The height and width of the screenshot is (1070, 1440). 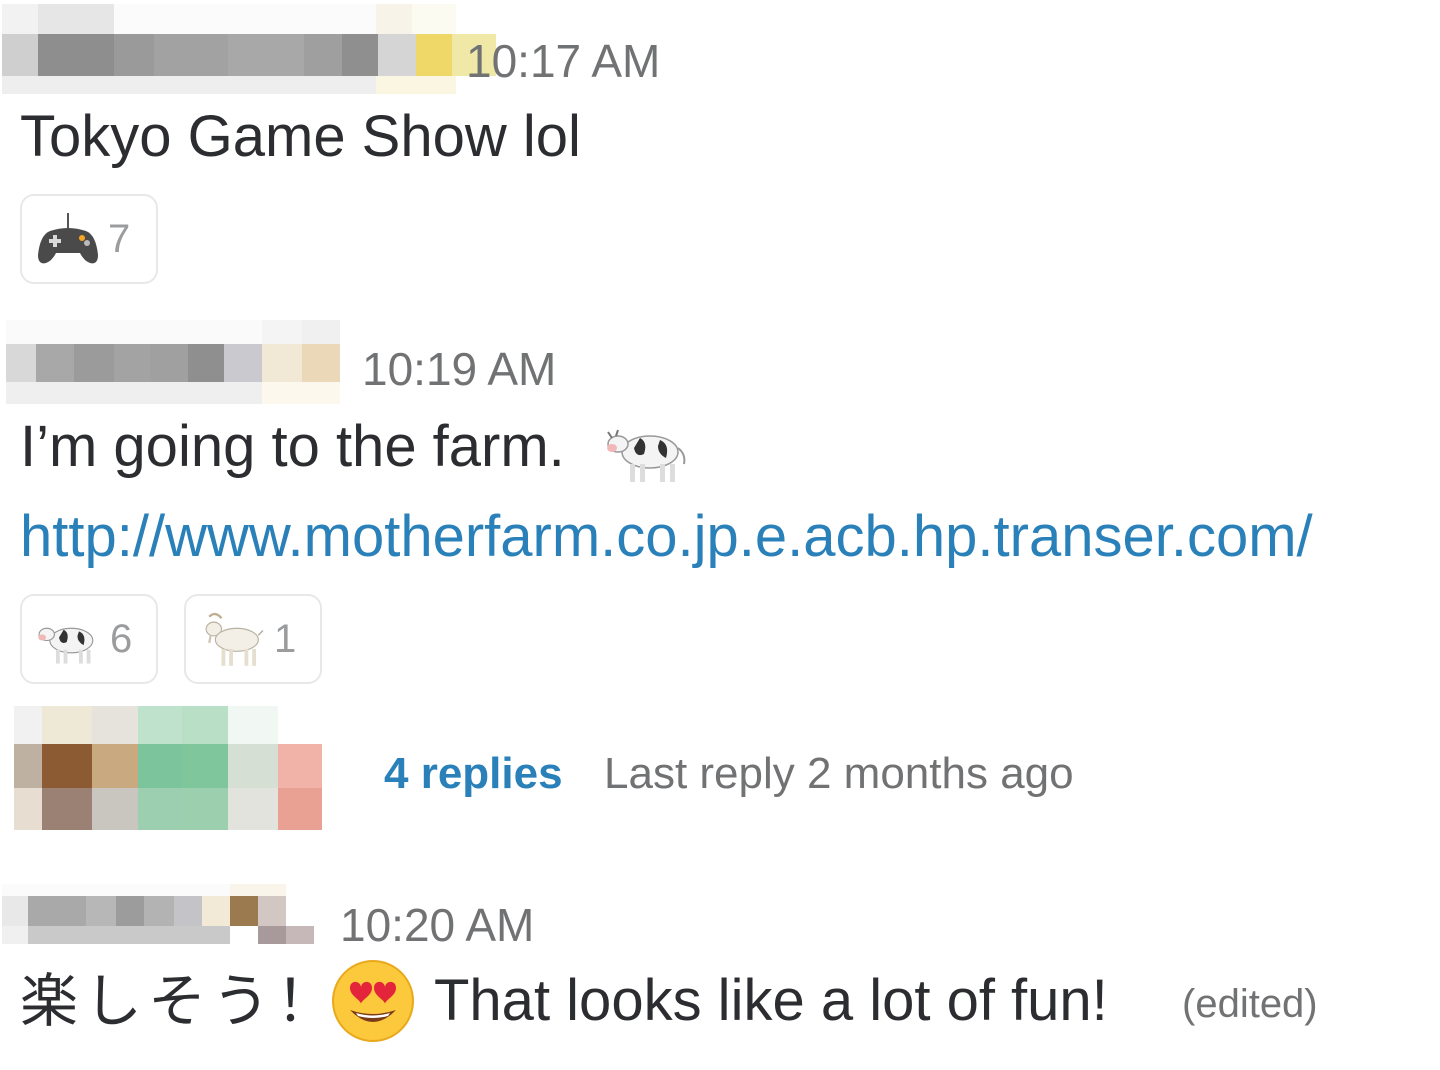 I want to click on thread-replies-link: 4 replies, so click(x=473, y=774).